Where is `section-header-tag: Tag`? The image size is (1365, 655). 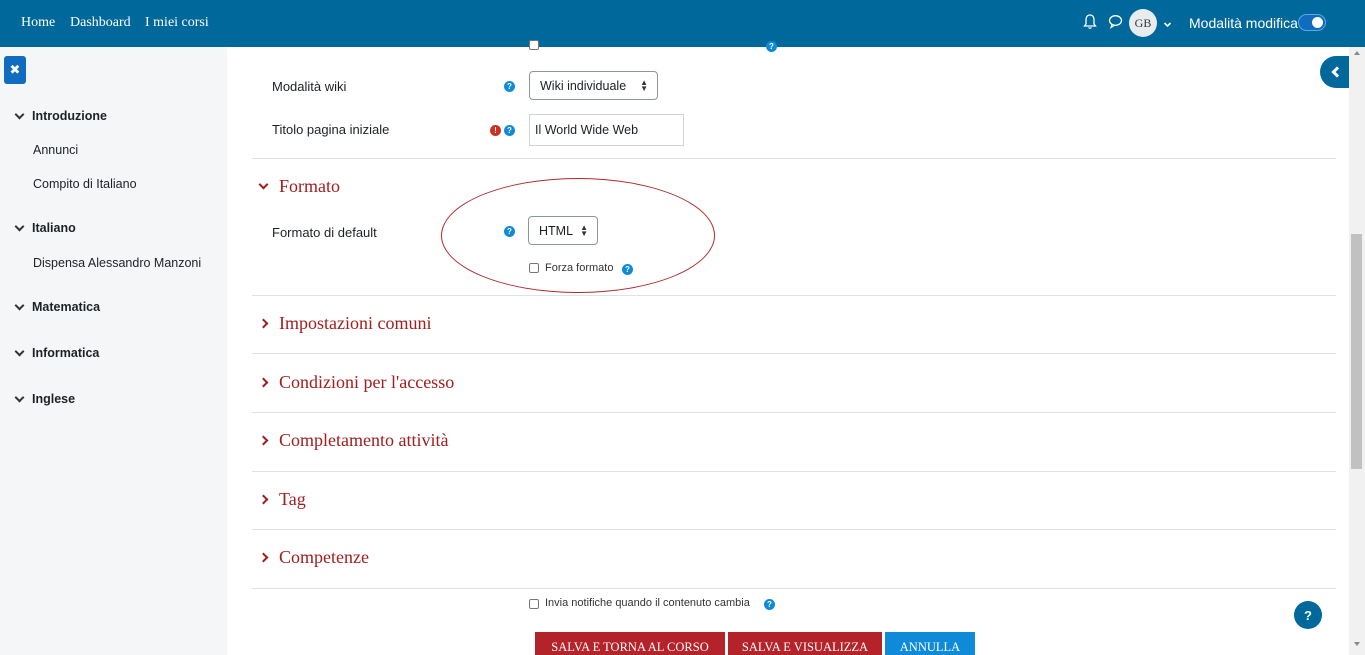 section-header-tag: Tag is located at coordinates (282, 499).